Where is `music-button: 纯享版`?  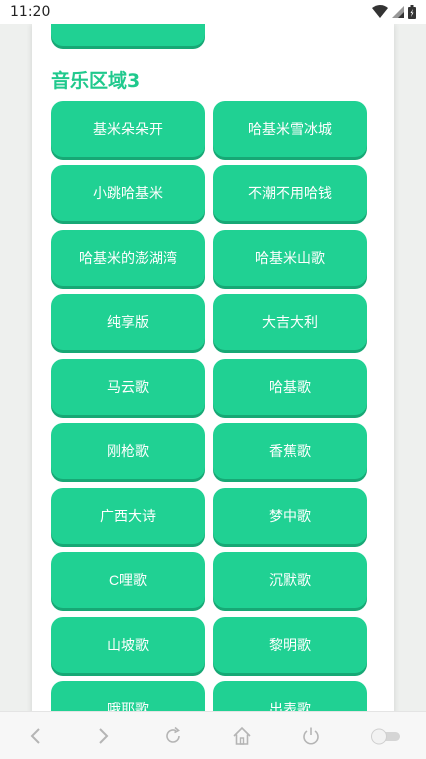
music-button: 纯享版 is located at coordinates (128, 322).